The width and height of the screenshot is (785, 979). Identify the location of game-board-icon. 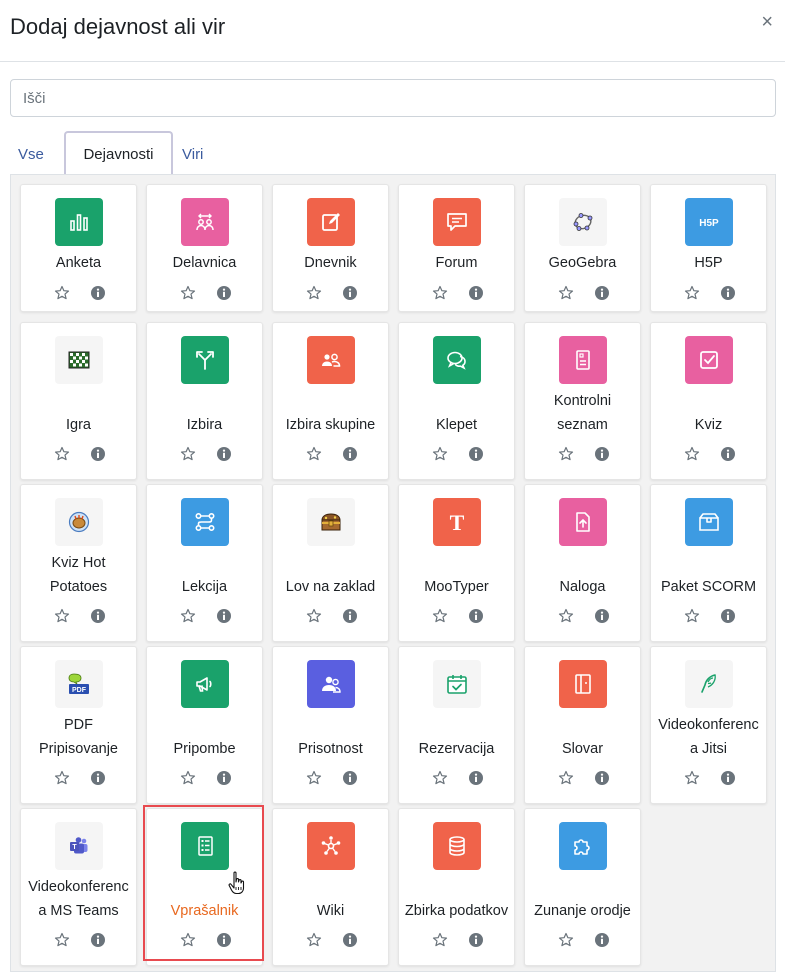
(79, 360).